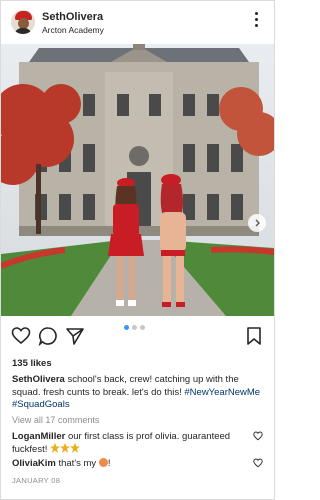 This screenshot has height=500, width=320. I want to click on comment: OliviaKim that's my !, so click(131, 463).